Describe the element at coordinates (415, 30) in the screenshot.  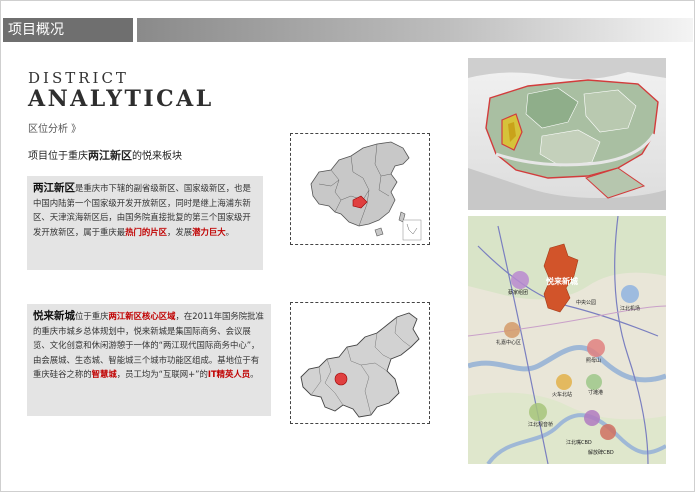
I see `header-gradient-bar` at that location.